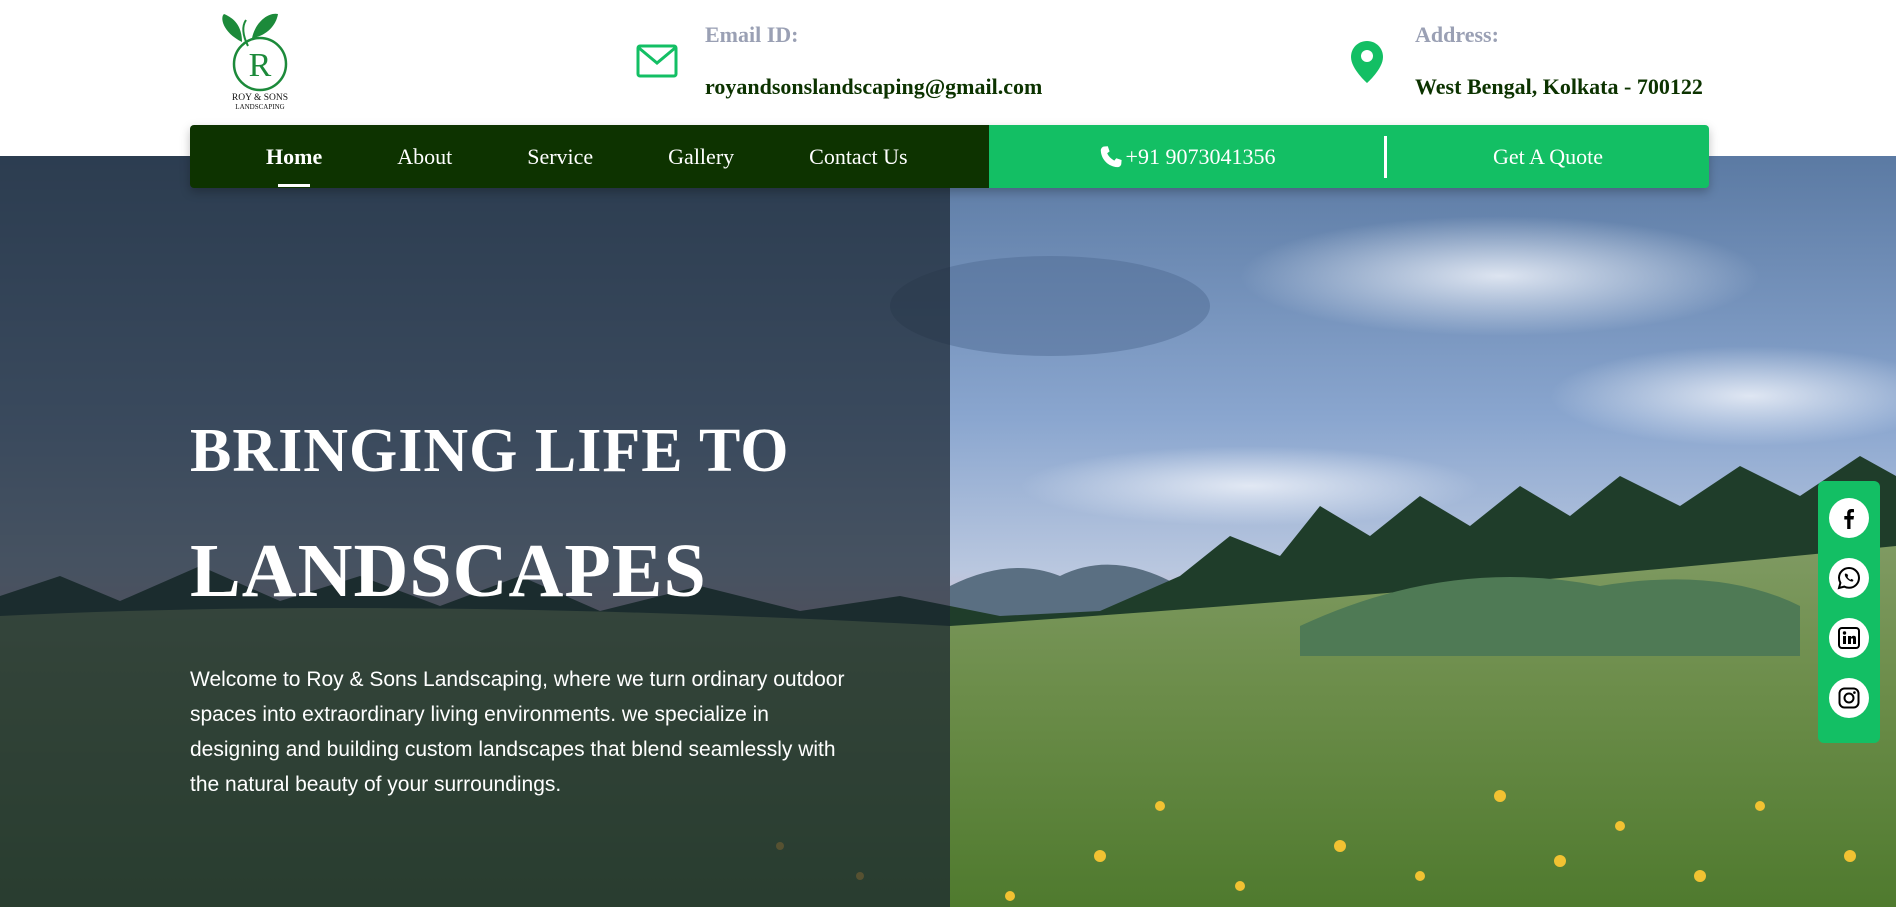 The image size is (1896, 907). Describe the element at coordinates (1849, 578) in the screenshot. I see `whatsapp-icon` at that location.